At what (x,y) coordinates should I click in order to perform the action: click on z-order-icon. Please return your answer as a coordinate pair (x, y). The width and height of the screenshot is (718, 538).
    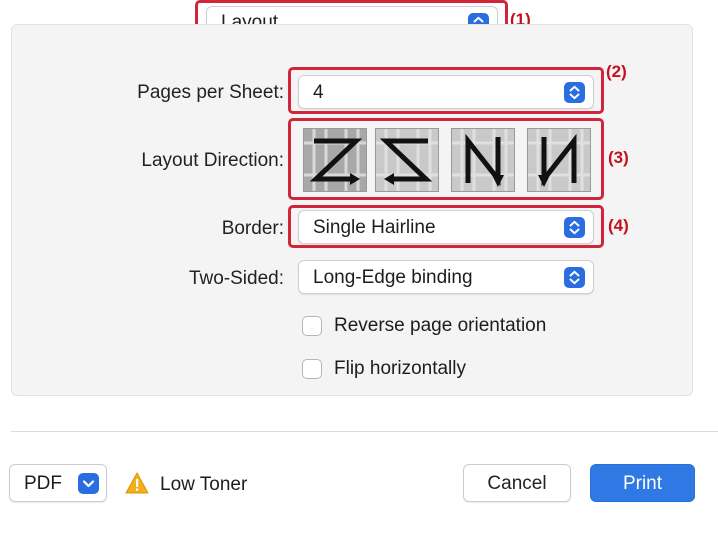
    Looking at the image, I should click on (336, 160).